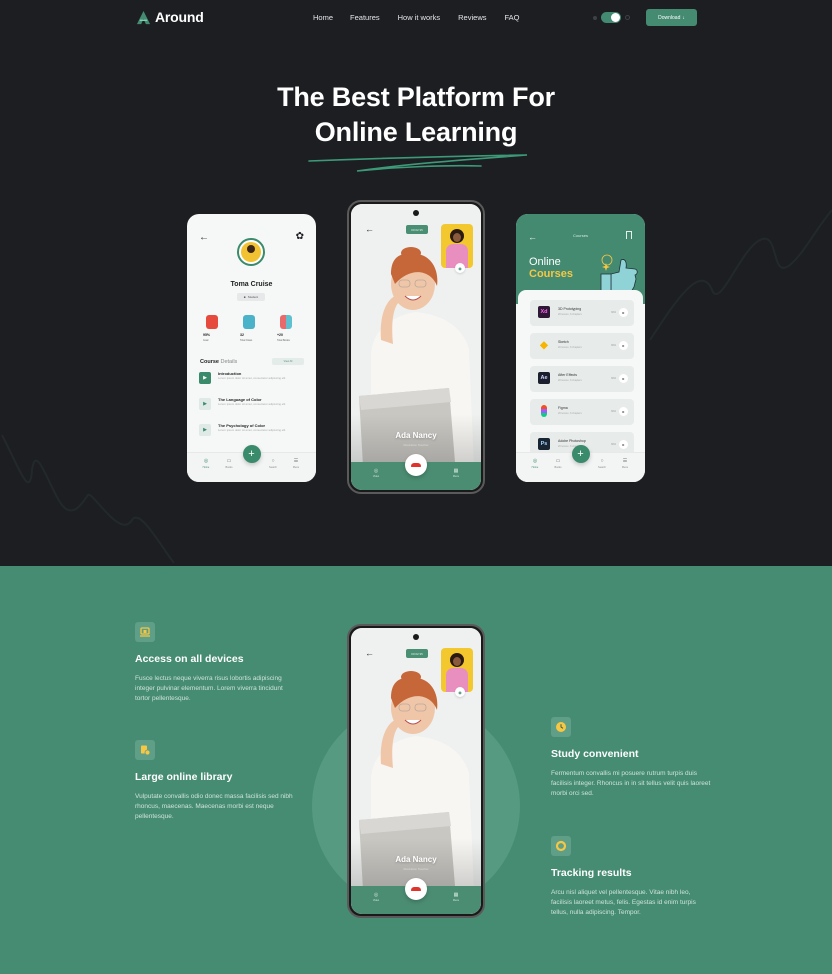  What do you see at coordinates (143, 17) in the screenshot?
I see `logo-icon` at bounding box center [143, 17].